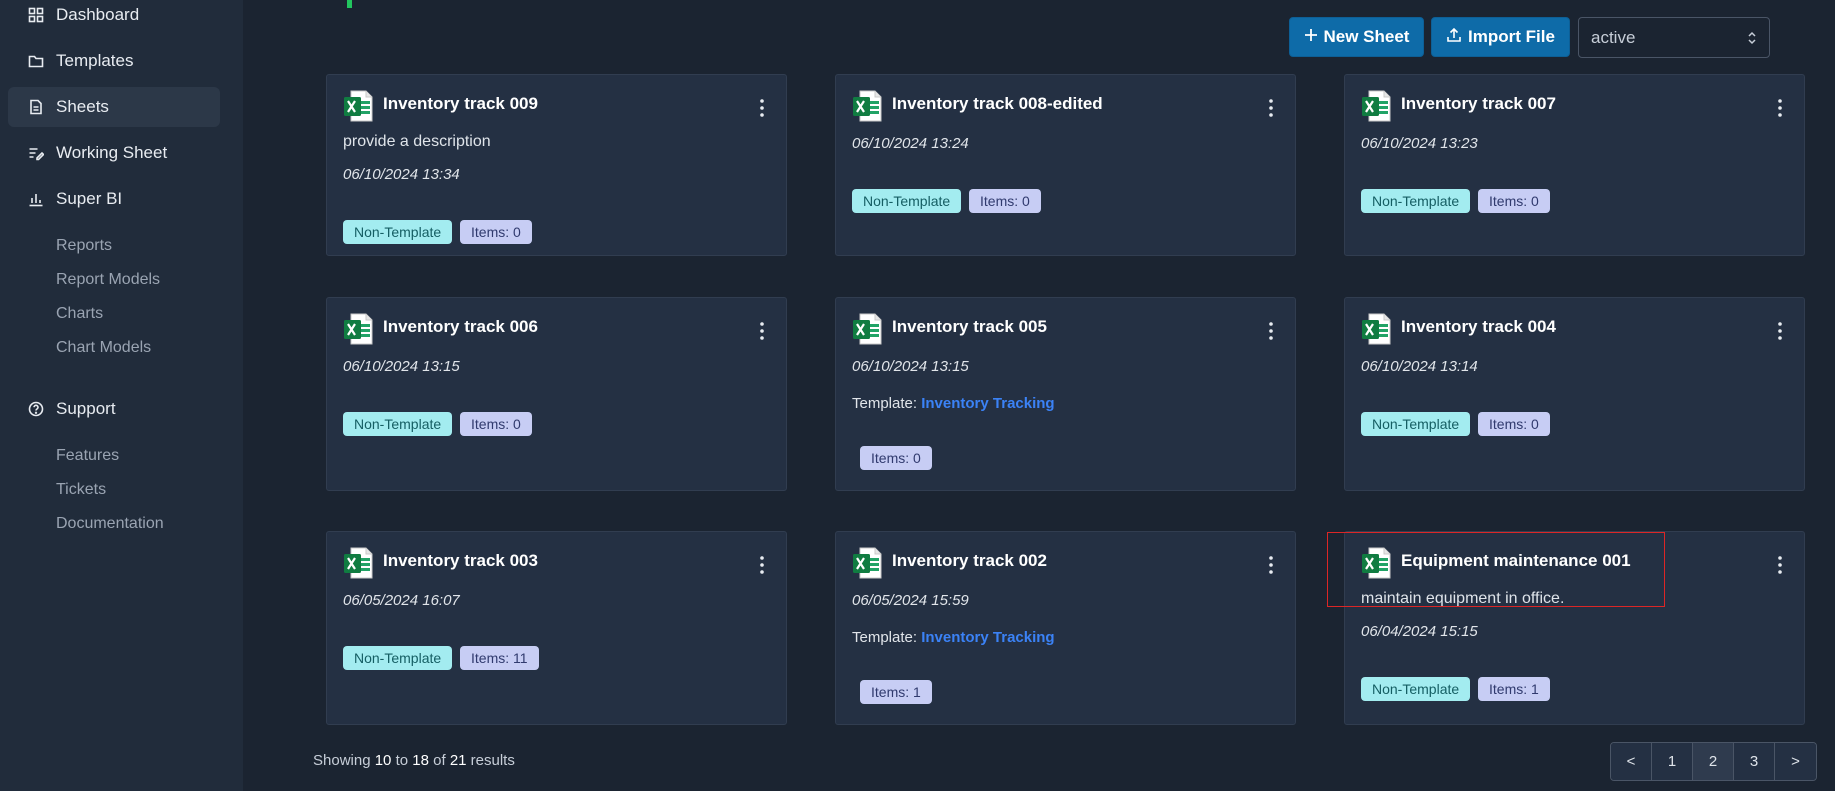  Describe the element at coordinates (1795, 761) in the screenshot. I see `next-page-button: >` at that location.